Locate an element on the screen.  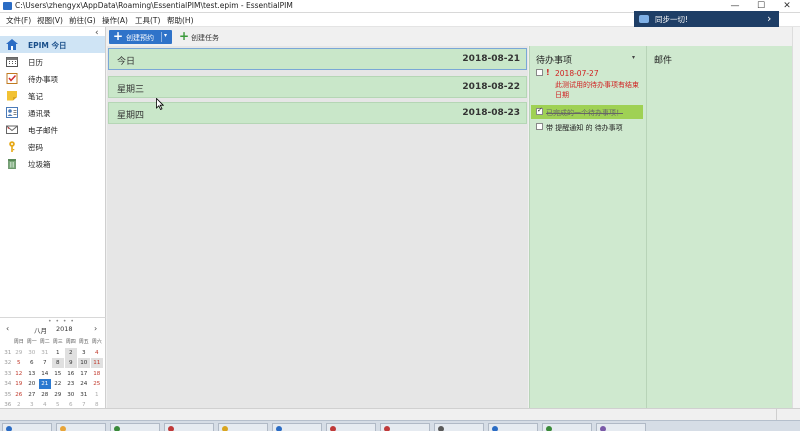
day-date: 2018-08-23 is located at coordinates (491, 113).